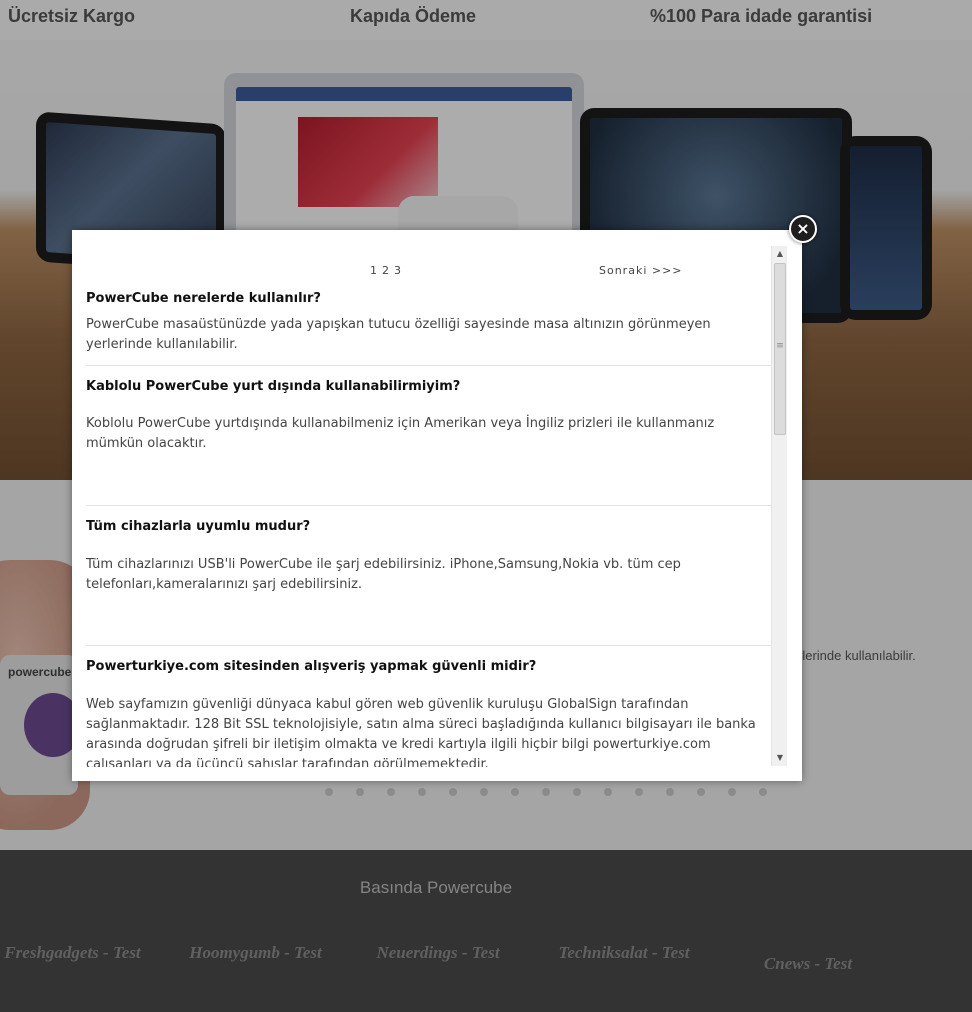 Image resolution: width=972 pixels, height=1012 pixels. Describe the element at coordinates (203, 298) in the screenshot. I see `faq-question: PowerCube nerelerde kullanılır?` at that location.